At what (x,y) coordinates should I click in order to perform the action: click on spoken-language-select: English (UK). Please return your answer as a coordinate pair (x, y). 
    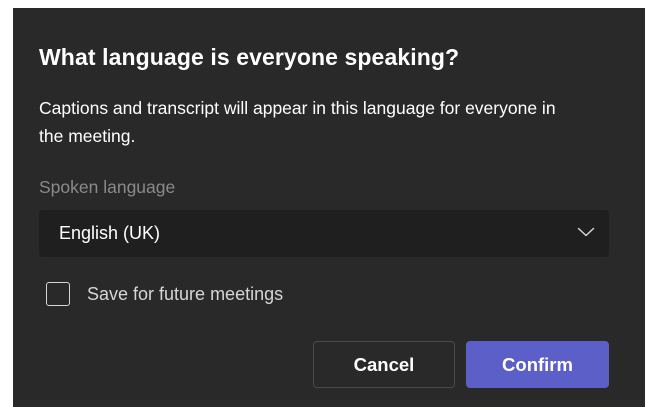
    Looking at the image, I should click on (324, 233).